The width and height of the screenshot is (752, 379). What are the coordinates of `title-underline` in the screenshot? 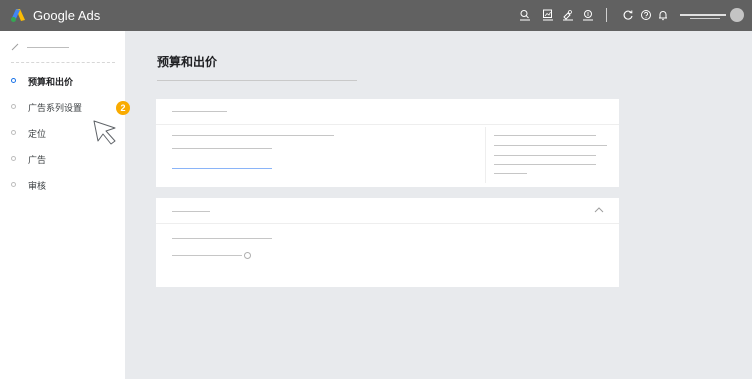 It's located at (257, 80).